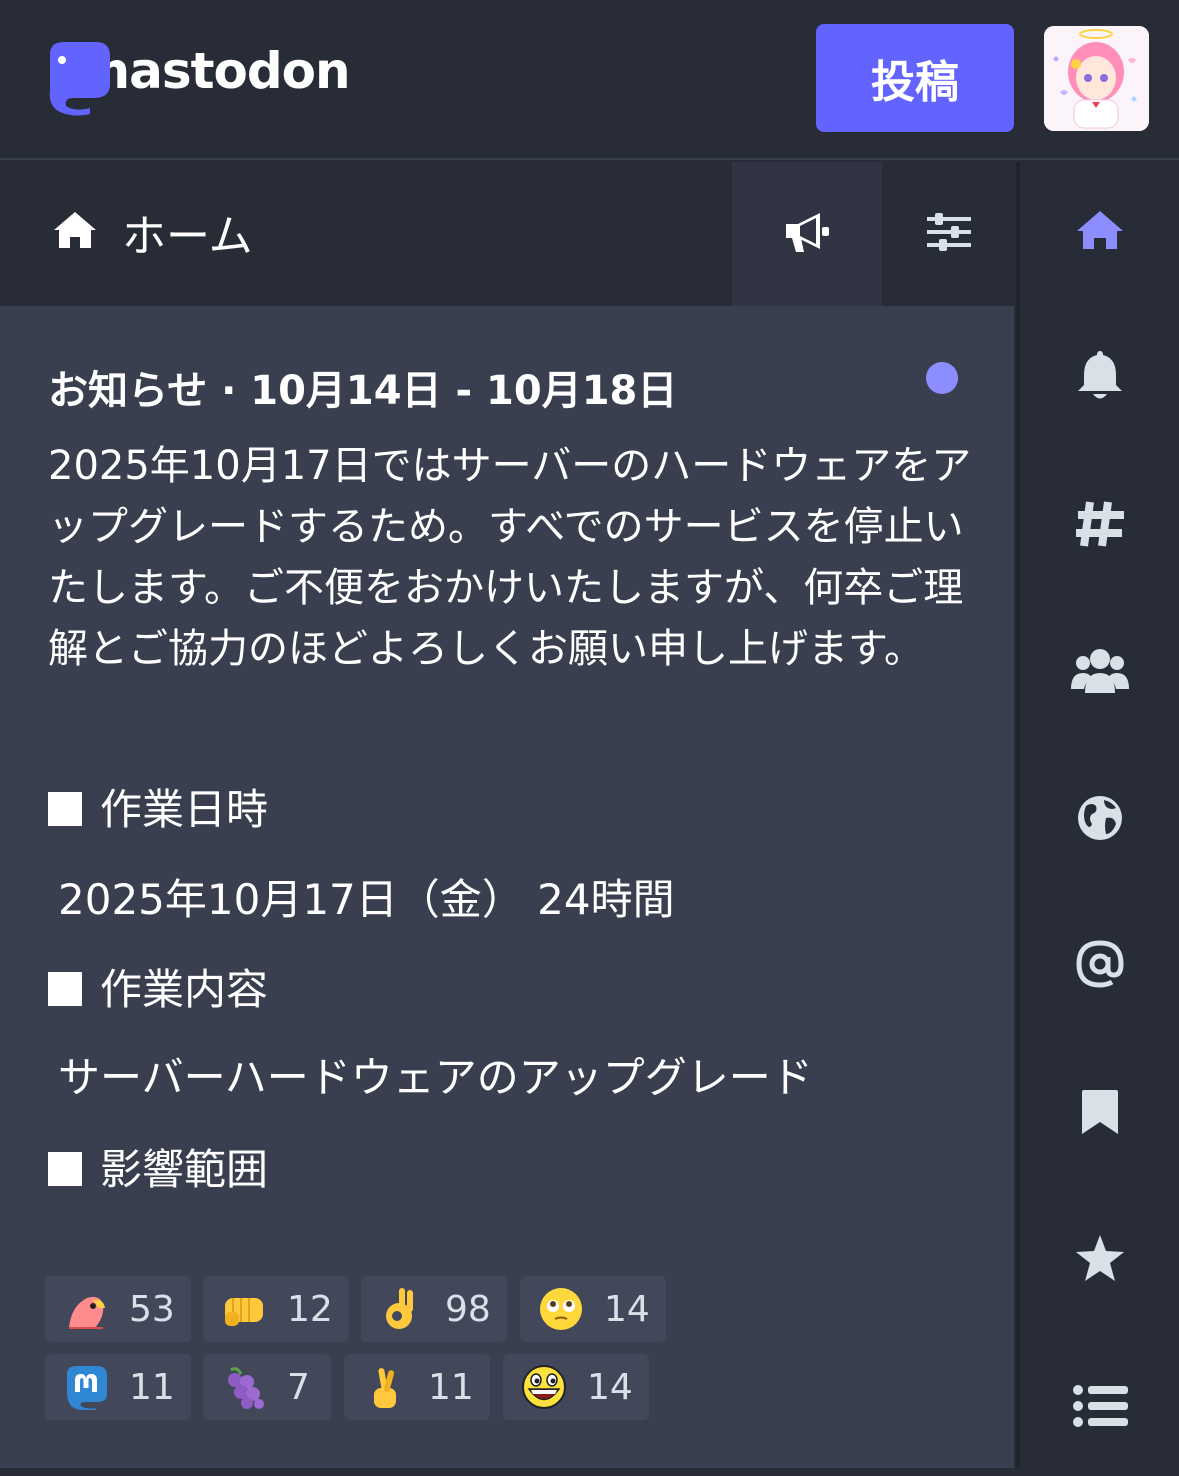 Image resolution: width=1179 pixels, height=1476 pixels. What do you see at coordinates (276, 1309) in the screenshot?
I see `reaction-button: 12` at bounding box center [276, 1309].